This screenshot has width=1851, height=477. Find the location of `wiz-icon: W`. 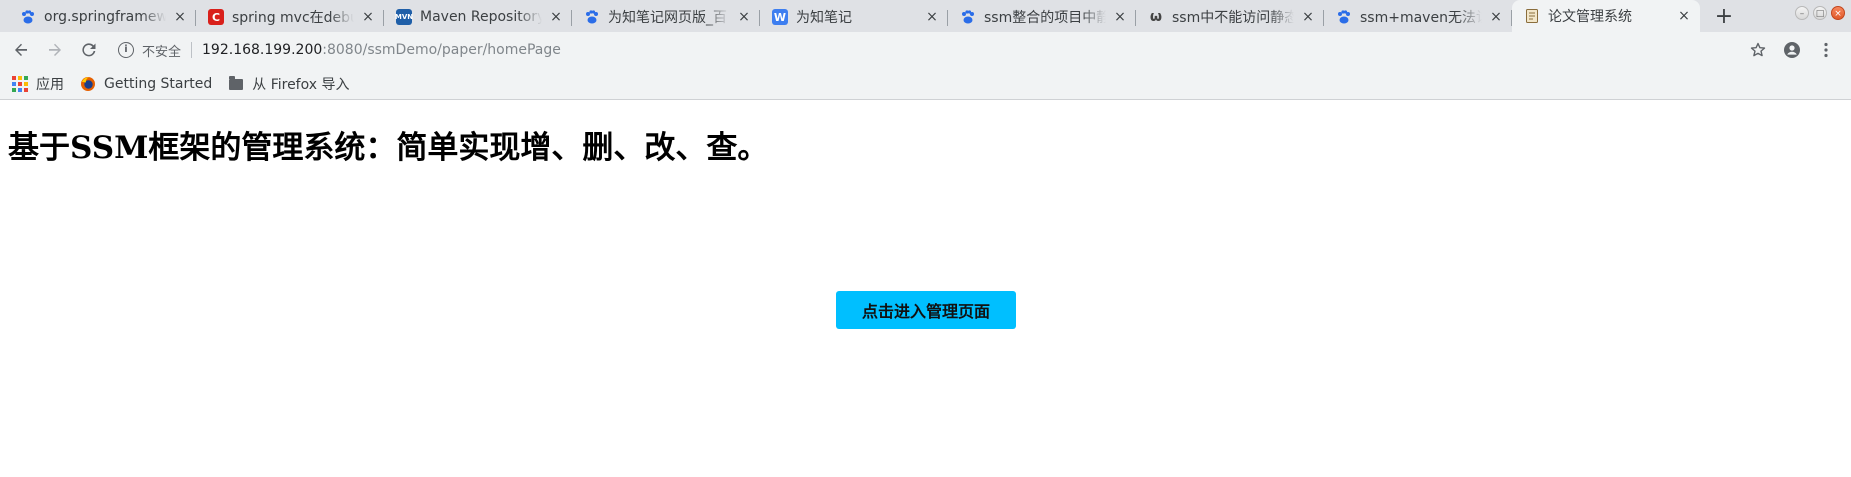

wiz-icon: W is located at coordinates (780, 17).